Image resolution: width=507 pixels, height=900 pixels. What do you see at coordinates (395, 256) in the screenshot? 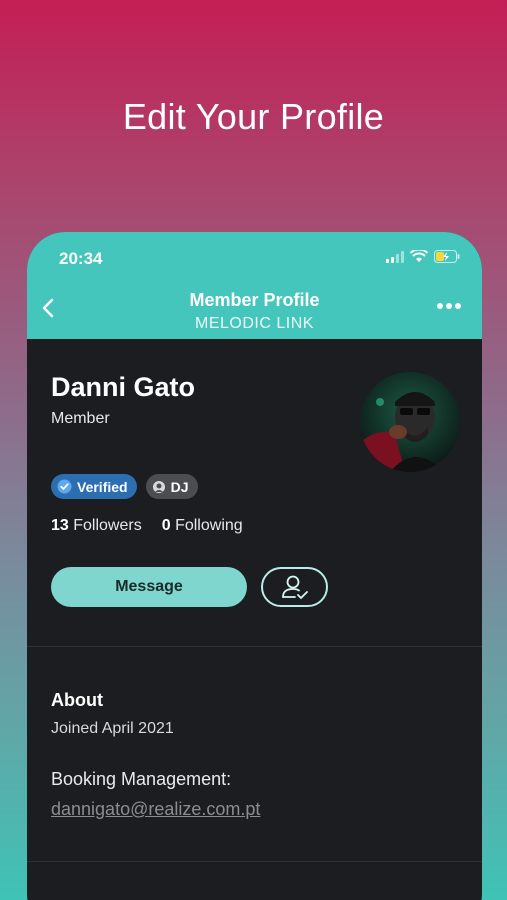
I see `signal-icon` at bounding box center [395, 256].